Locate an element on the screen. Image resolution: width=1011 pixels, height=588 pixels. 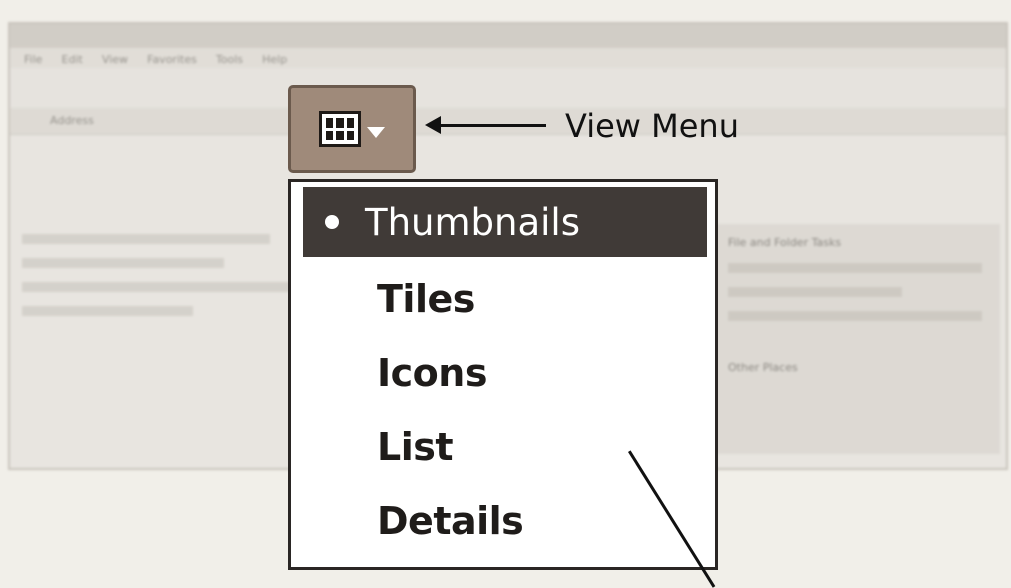
menu-item-details: Details is located at coordinates (505, 521).